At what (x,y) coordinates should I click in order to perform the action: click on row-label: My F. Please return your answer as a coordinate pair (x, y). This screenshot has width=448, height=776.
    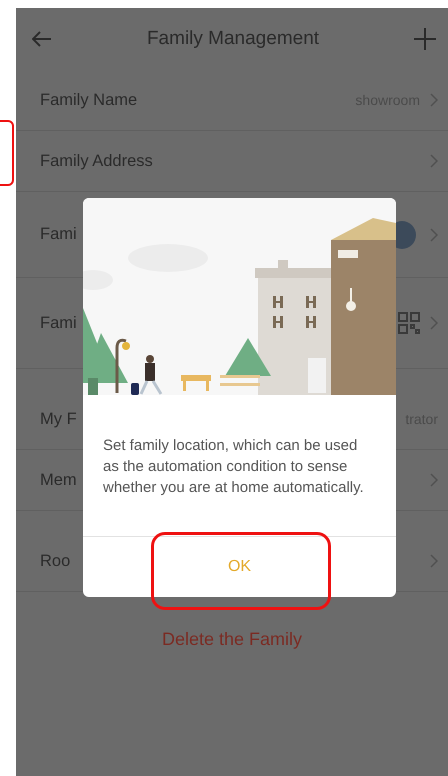
    Looking at the image, I should click on (58, 419).